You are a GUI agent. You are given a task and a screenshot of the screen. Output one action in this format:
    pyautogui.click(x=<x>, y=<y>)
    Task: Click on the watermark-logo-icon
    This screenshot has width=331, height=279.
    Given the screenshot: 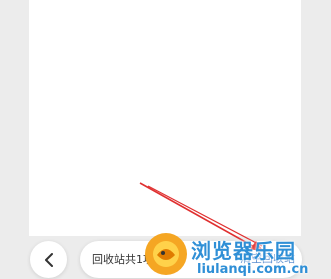 What is the action you would take?
    pyautogui.click(x=166, y=254)
    